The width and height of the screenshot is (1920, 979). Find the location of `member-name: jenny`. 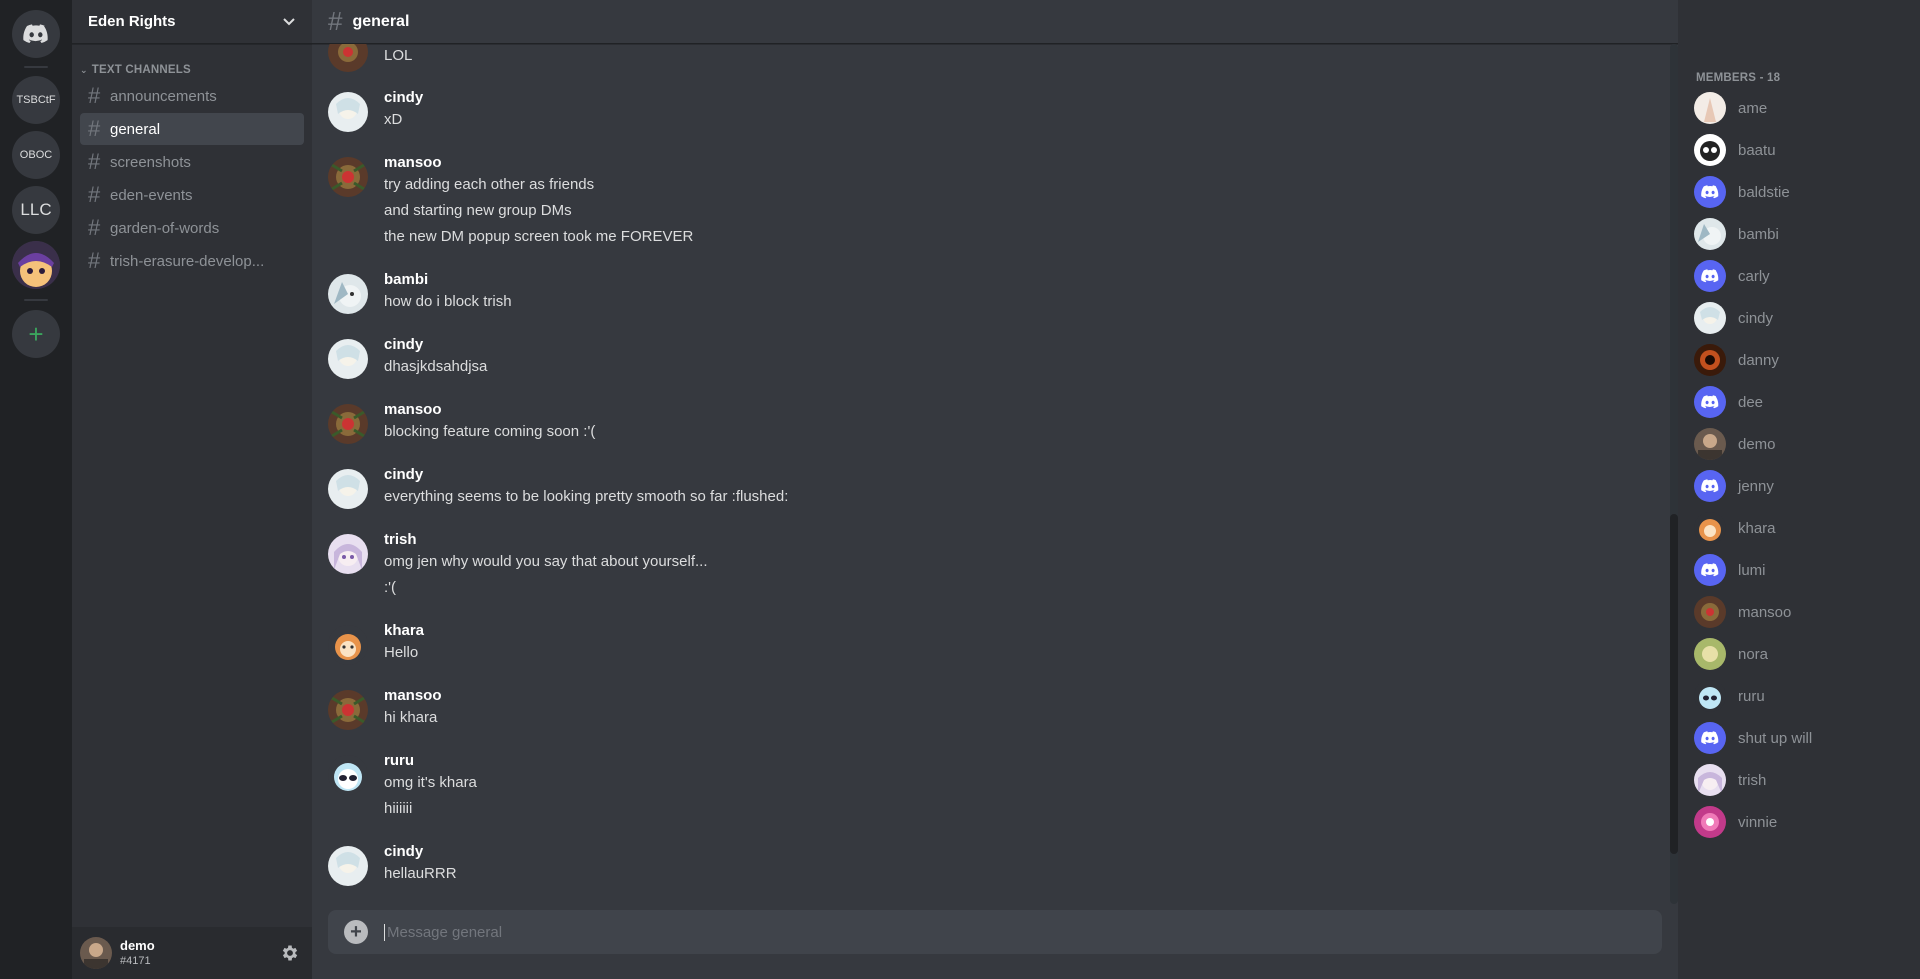

member-name: jenny is located at coordinates (1756, 486).